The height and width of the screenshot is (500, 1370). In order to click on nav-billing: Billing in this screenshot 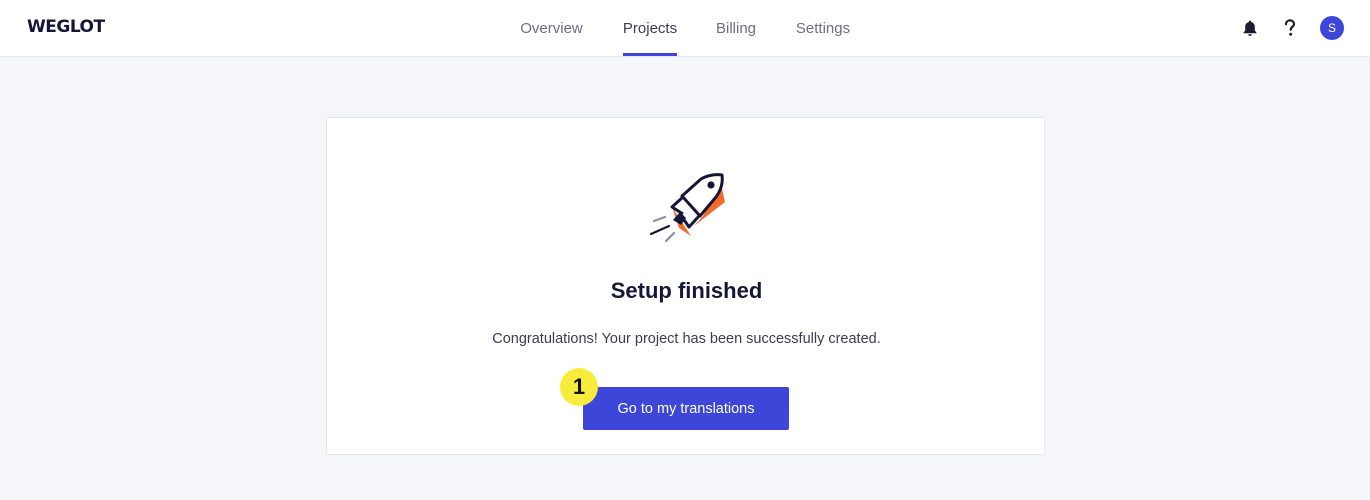, I will do `click(736, 28)`.